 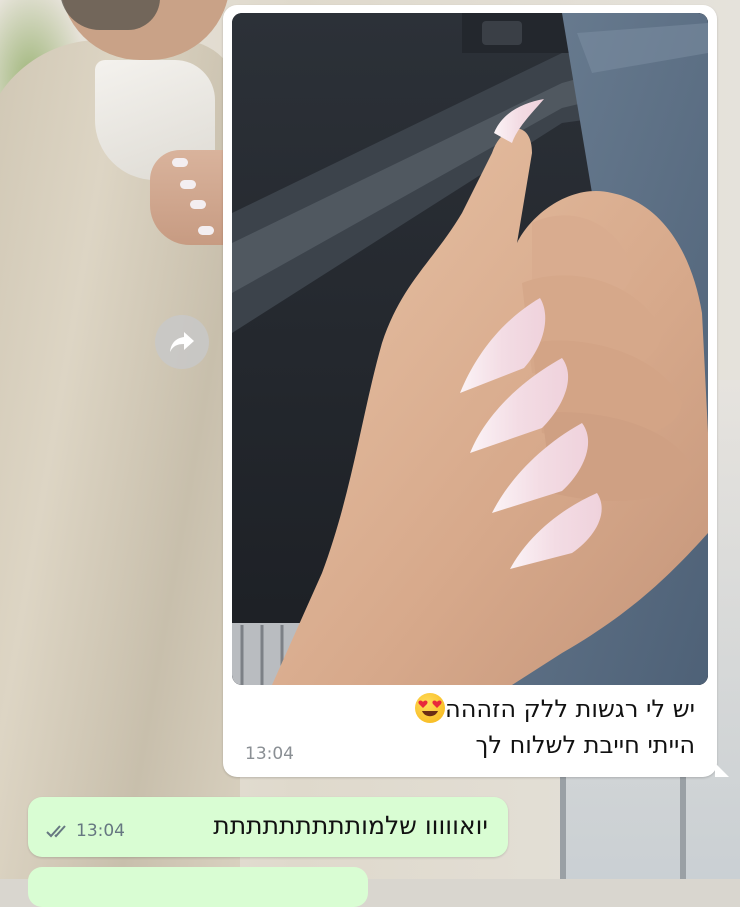 I want to click on heart-eyes-emoji-icon, so click(x=430, y=708).